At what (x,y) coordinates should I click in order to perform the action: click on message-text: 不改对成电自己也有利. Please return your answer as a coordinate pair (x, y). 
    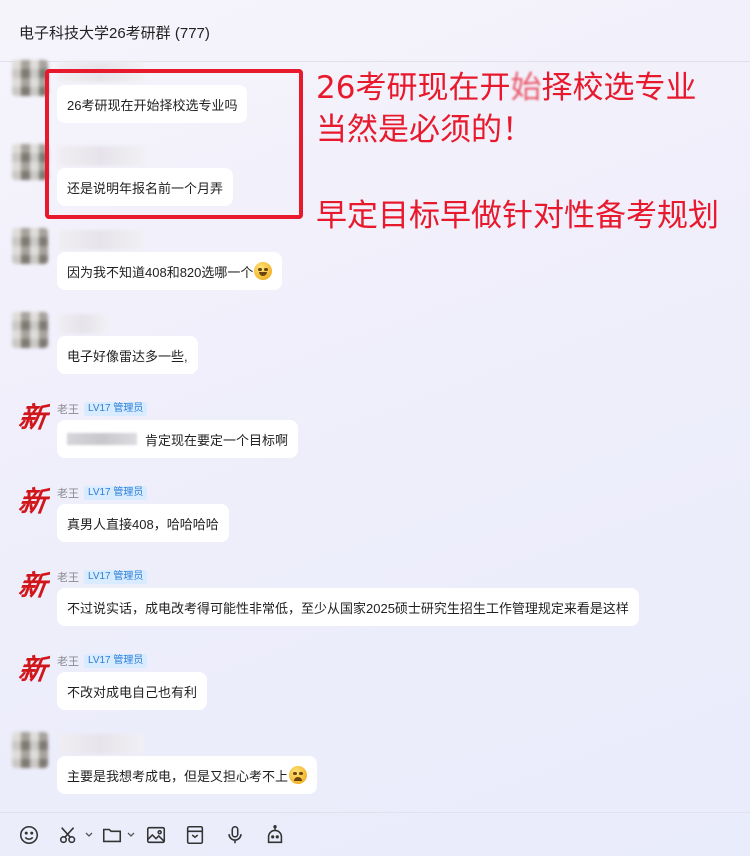
    Looking at the image, I should click on (132, 692).